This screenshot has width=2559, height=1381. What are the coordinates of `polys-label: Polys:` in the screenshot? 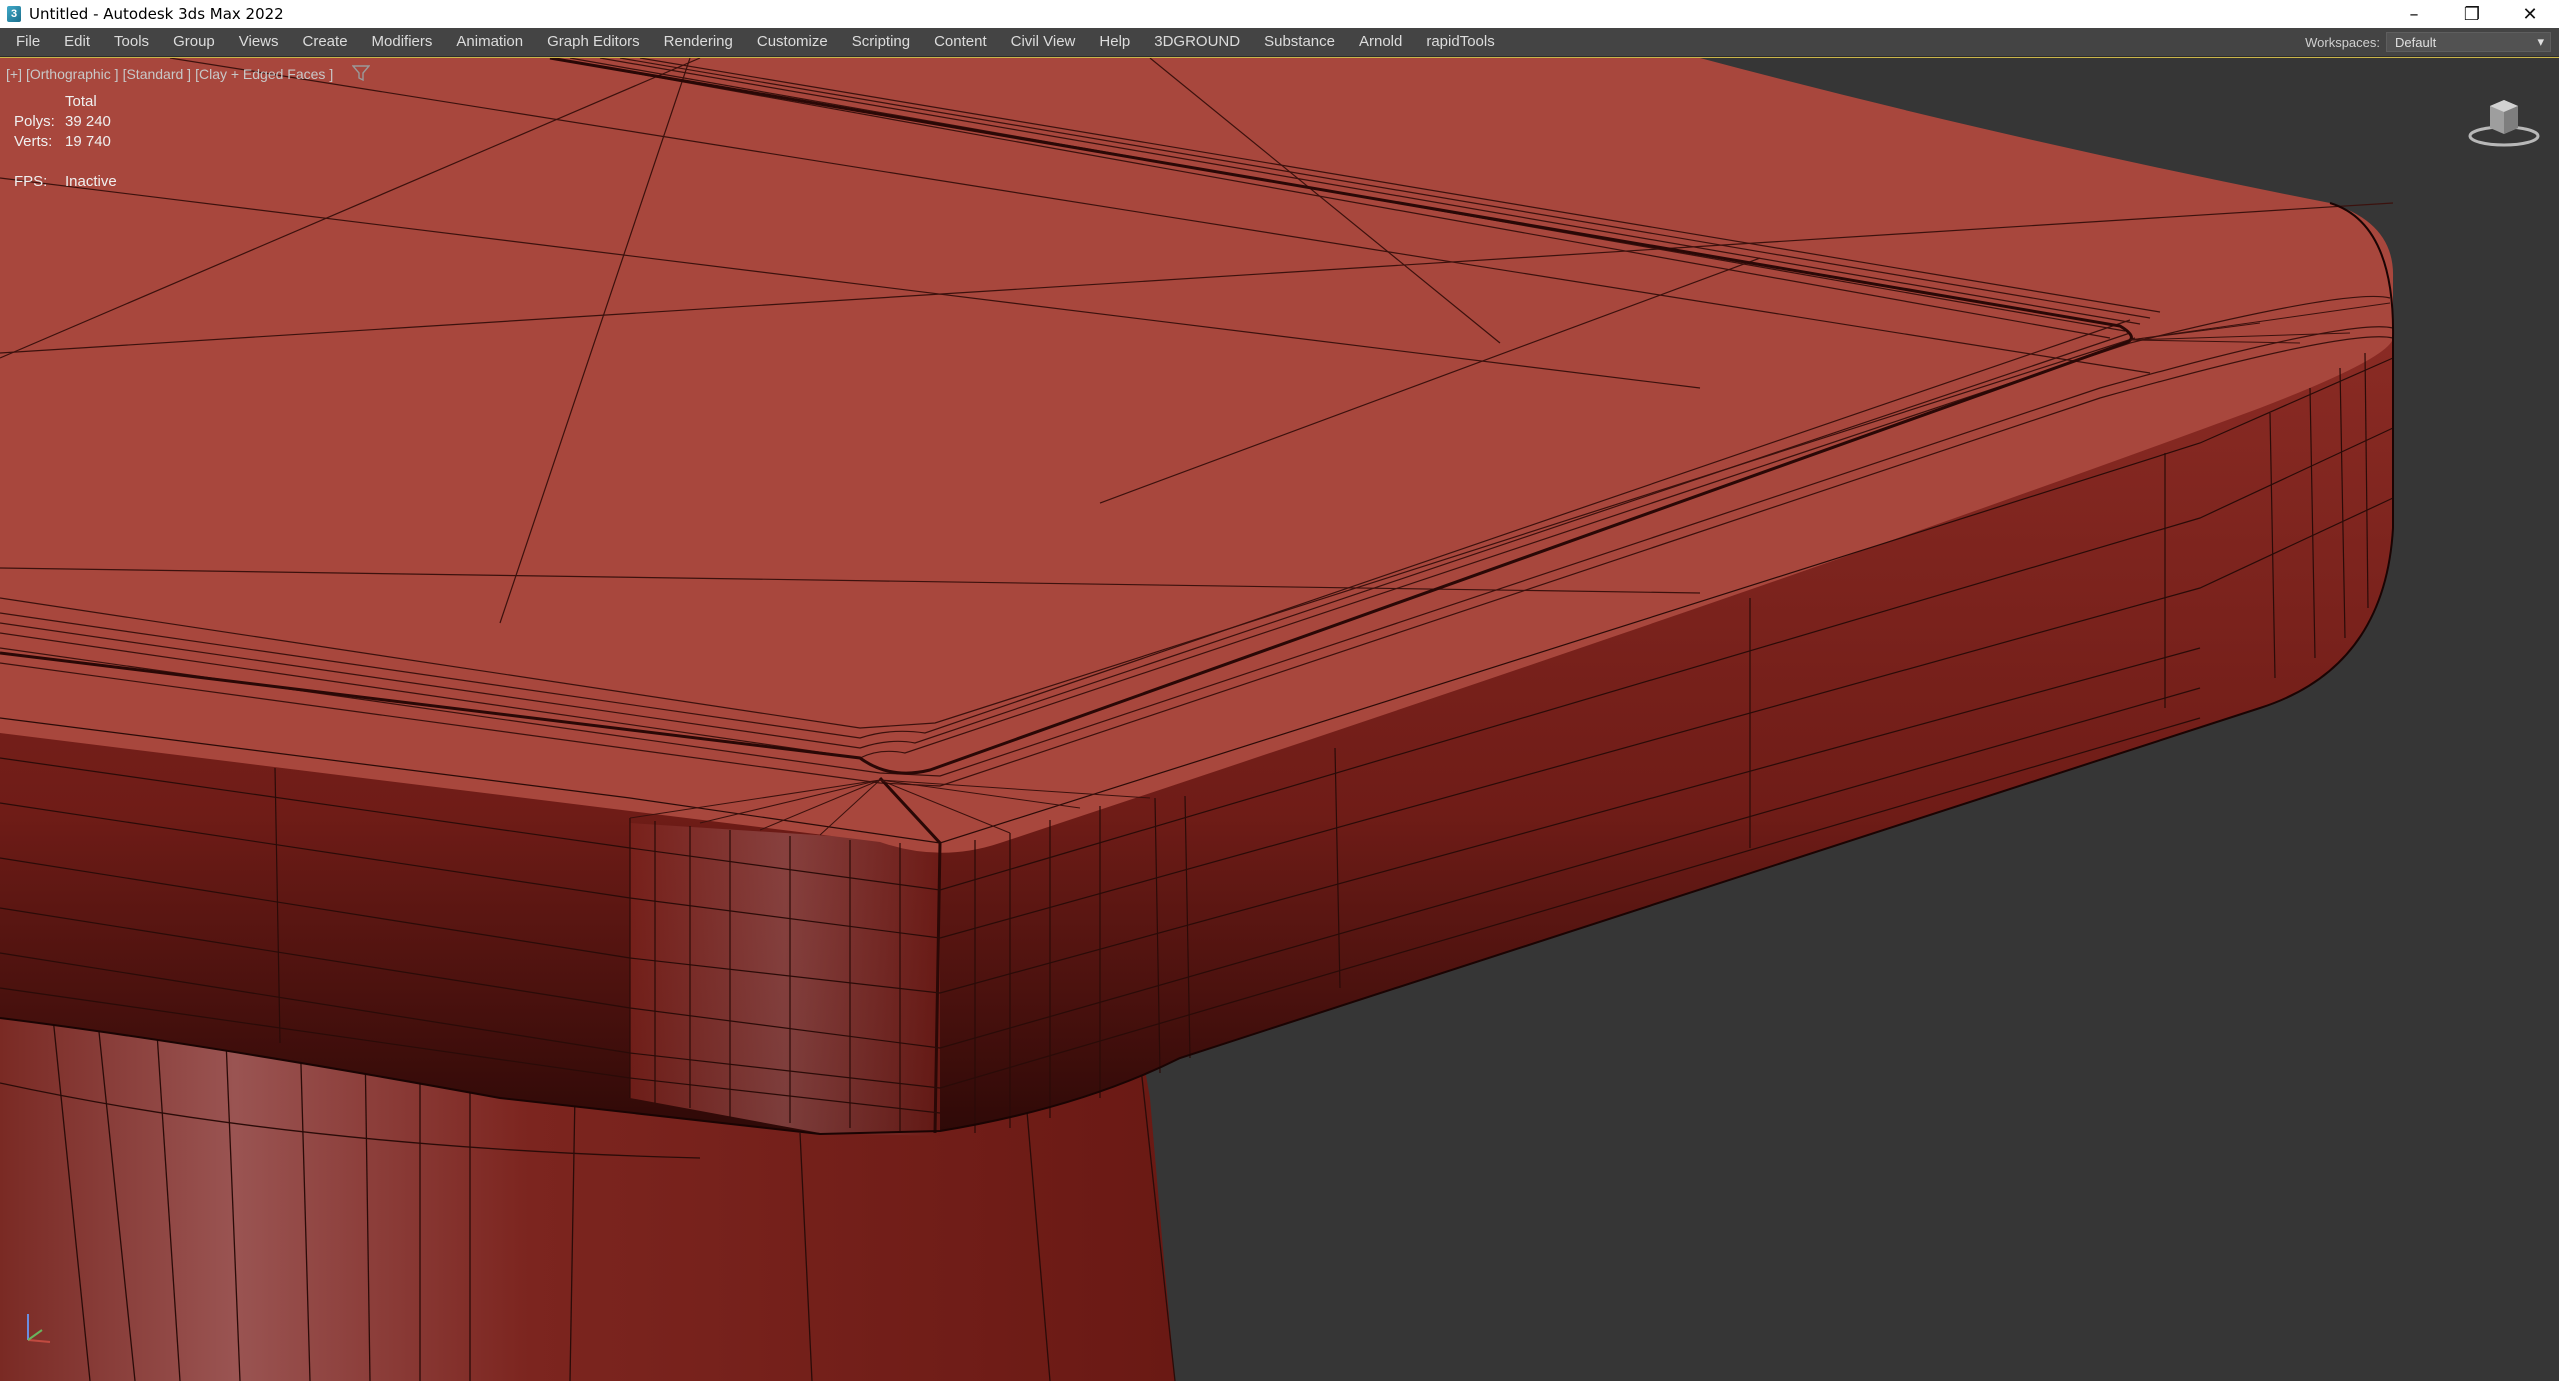 It's located at (34, 121).